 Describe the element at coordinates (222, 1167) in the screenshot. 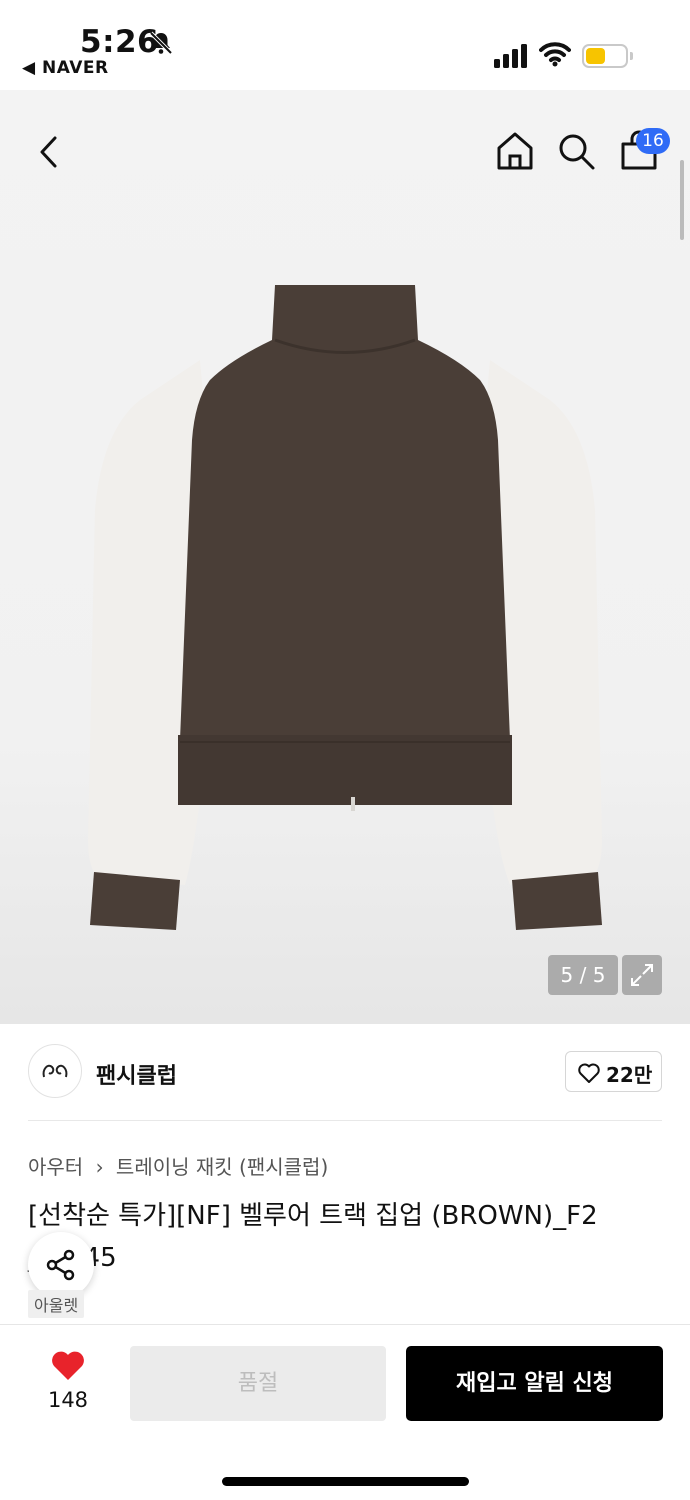

I see `breadcrumb-subcategory: 트레이닝 재킷 (팬시클럽)` at that location.